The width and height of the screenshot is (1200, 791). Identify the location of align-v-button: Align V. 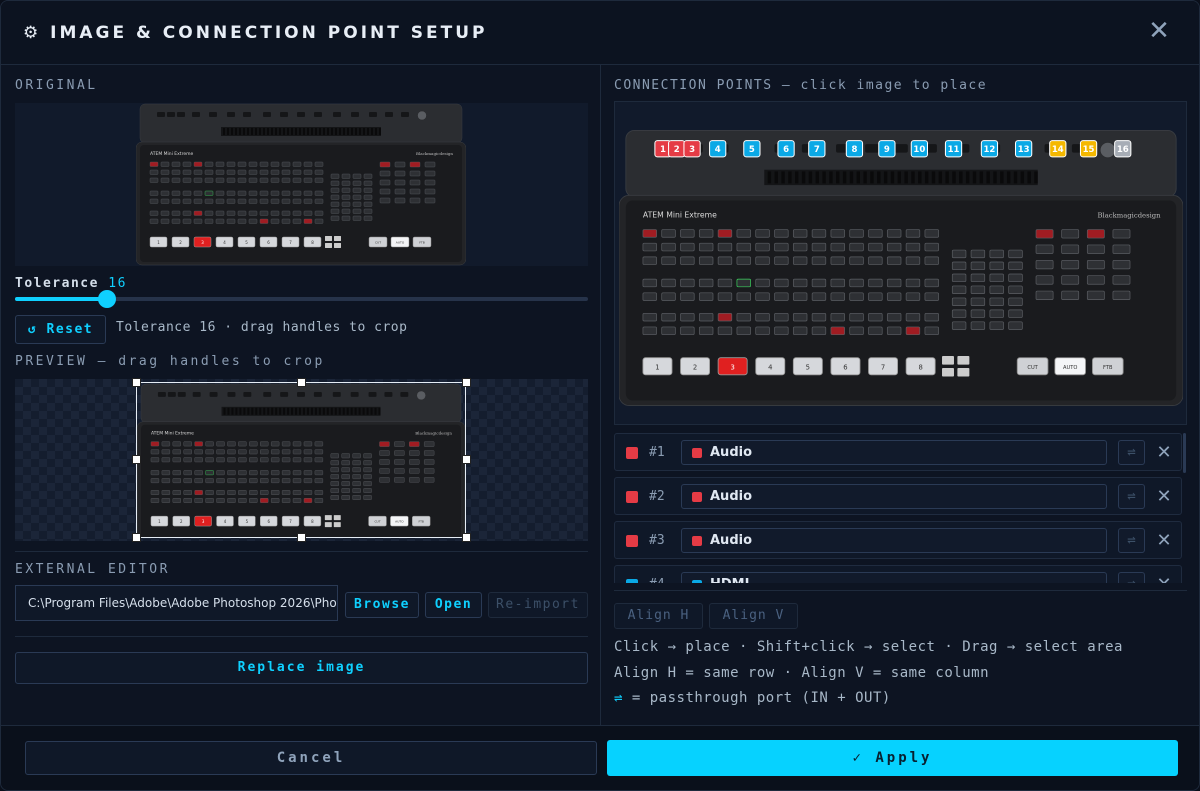
(753, 616).